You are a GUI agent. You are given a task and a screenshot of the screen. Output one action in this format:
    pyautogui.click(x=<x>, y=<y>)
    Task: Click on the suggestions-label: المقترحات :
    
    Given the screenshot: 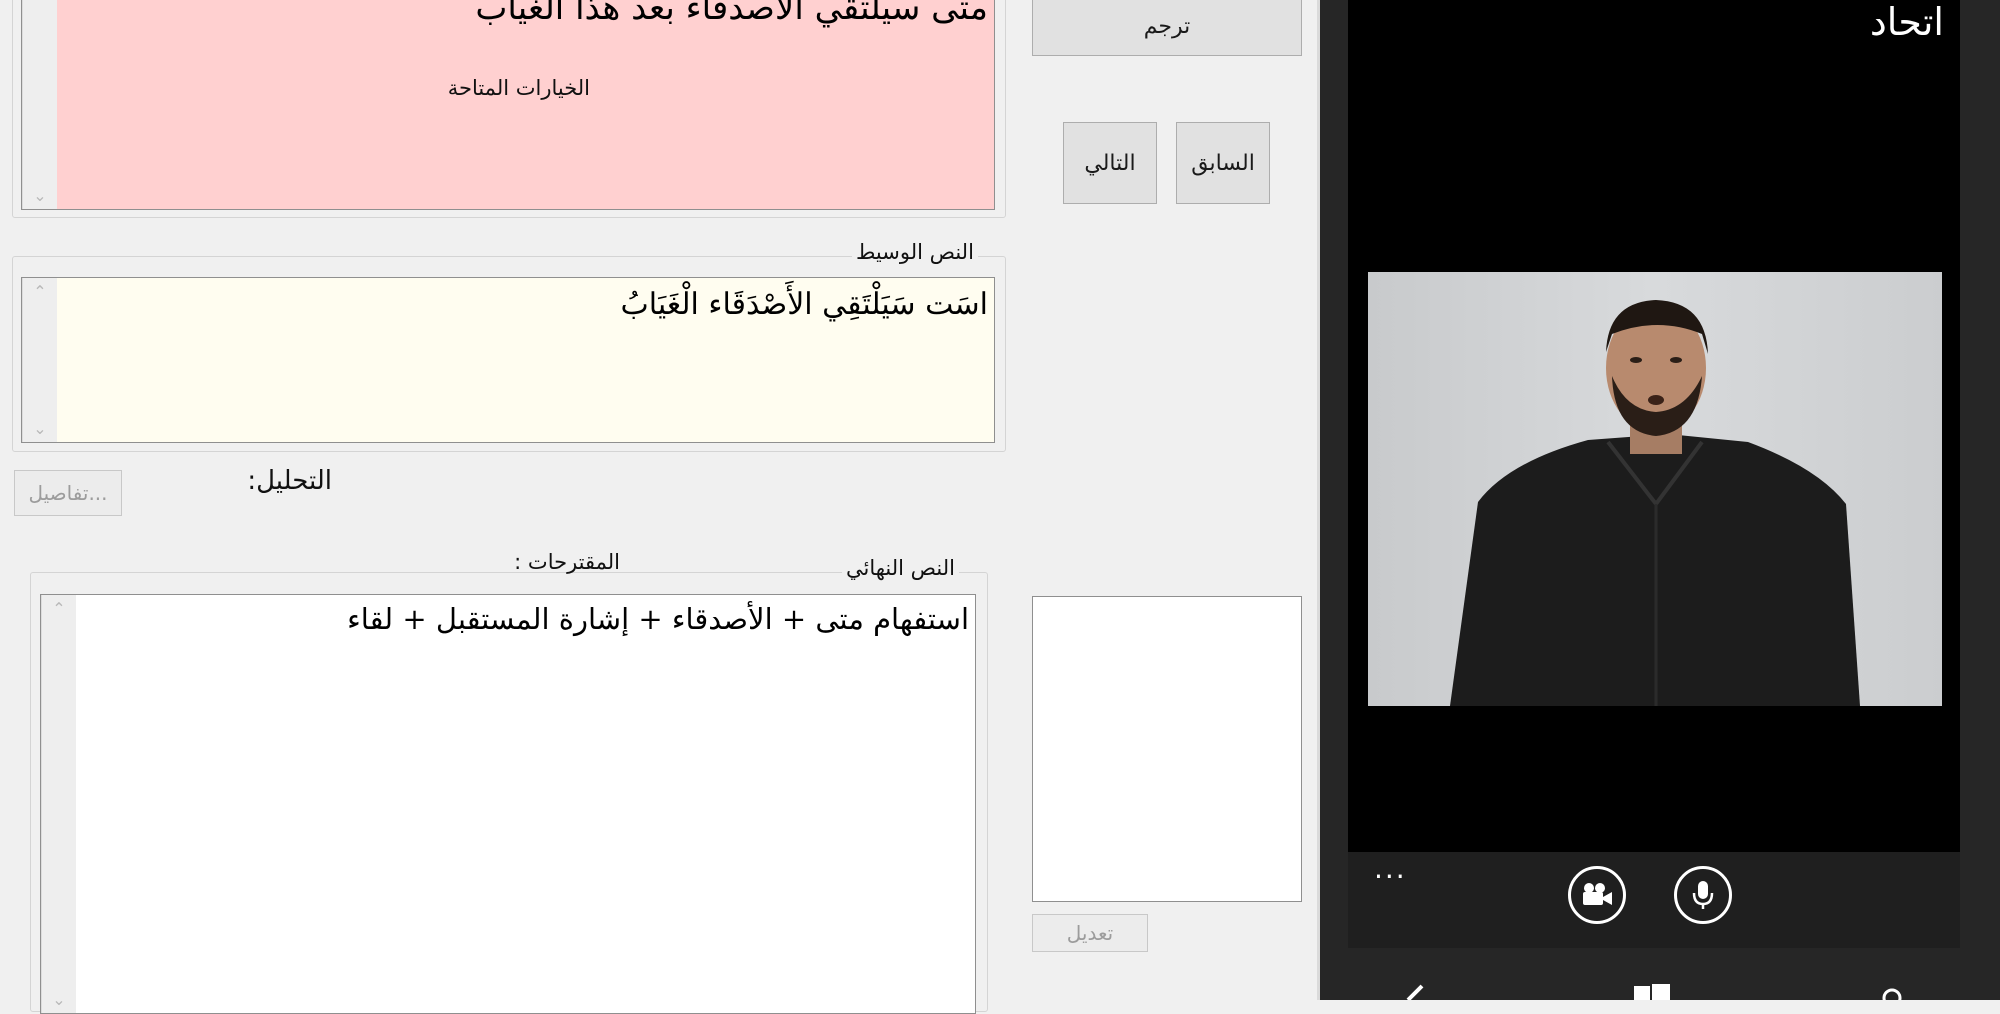 What is the action you would take?
    pyautogui.click(x=567, y=562)
    